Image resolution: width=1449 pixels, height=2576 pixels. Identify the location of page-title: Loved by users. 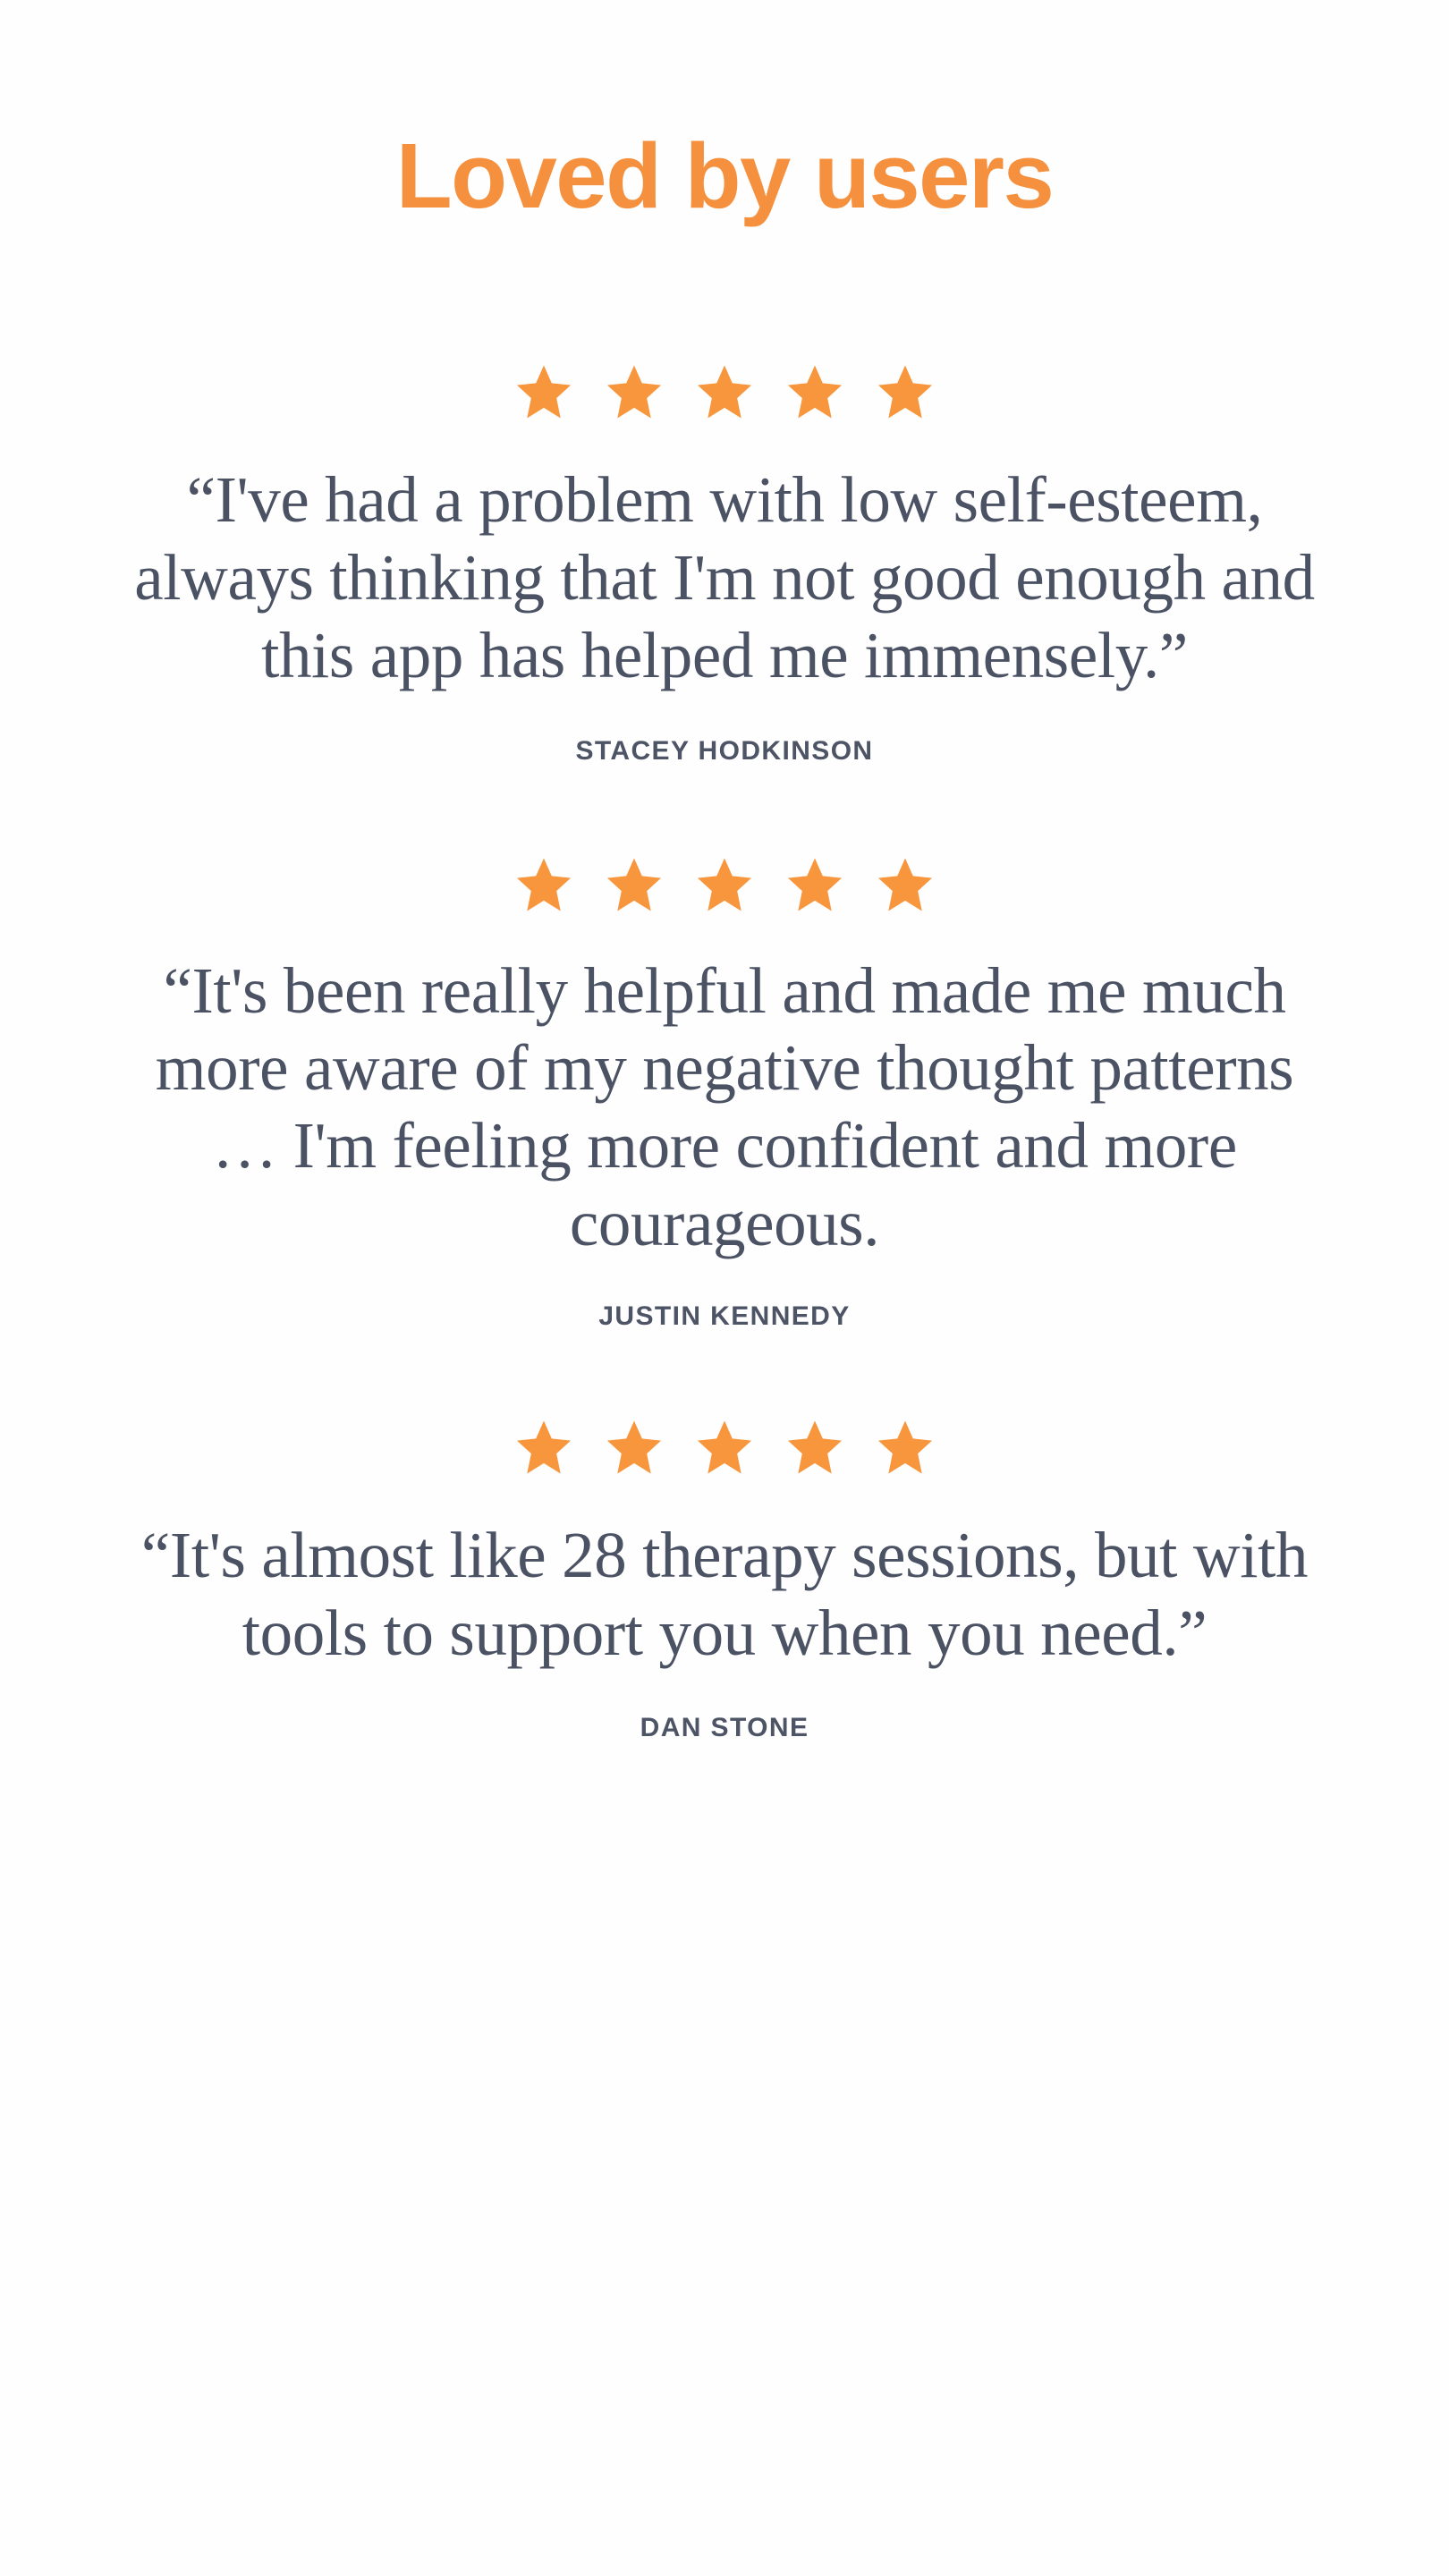
(725, 175).